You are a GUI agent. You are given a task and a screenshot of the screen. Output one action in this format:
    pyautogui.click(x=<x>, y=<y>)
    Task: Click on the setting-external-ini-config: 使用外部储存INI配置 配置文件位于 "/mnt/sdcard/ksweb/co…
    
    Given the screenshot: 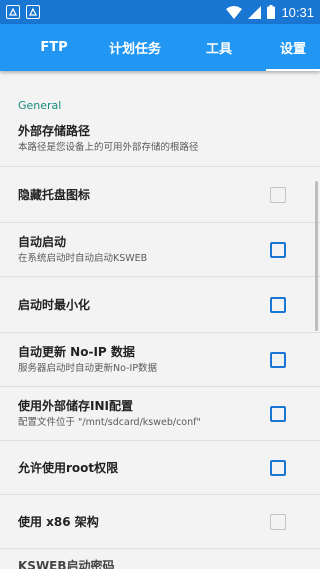 What is the action you would take?
    pyautogui.click(x=160, y=414)
    